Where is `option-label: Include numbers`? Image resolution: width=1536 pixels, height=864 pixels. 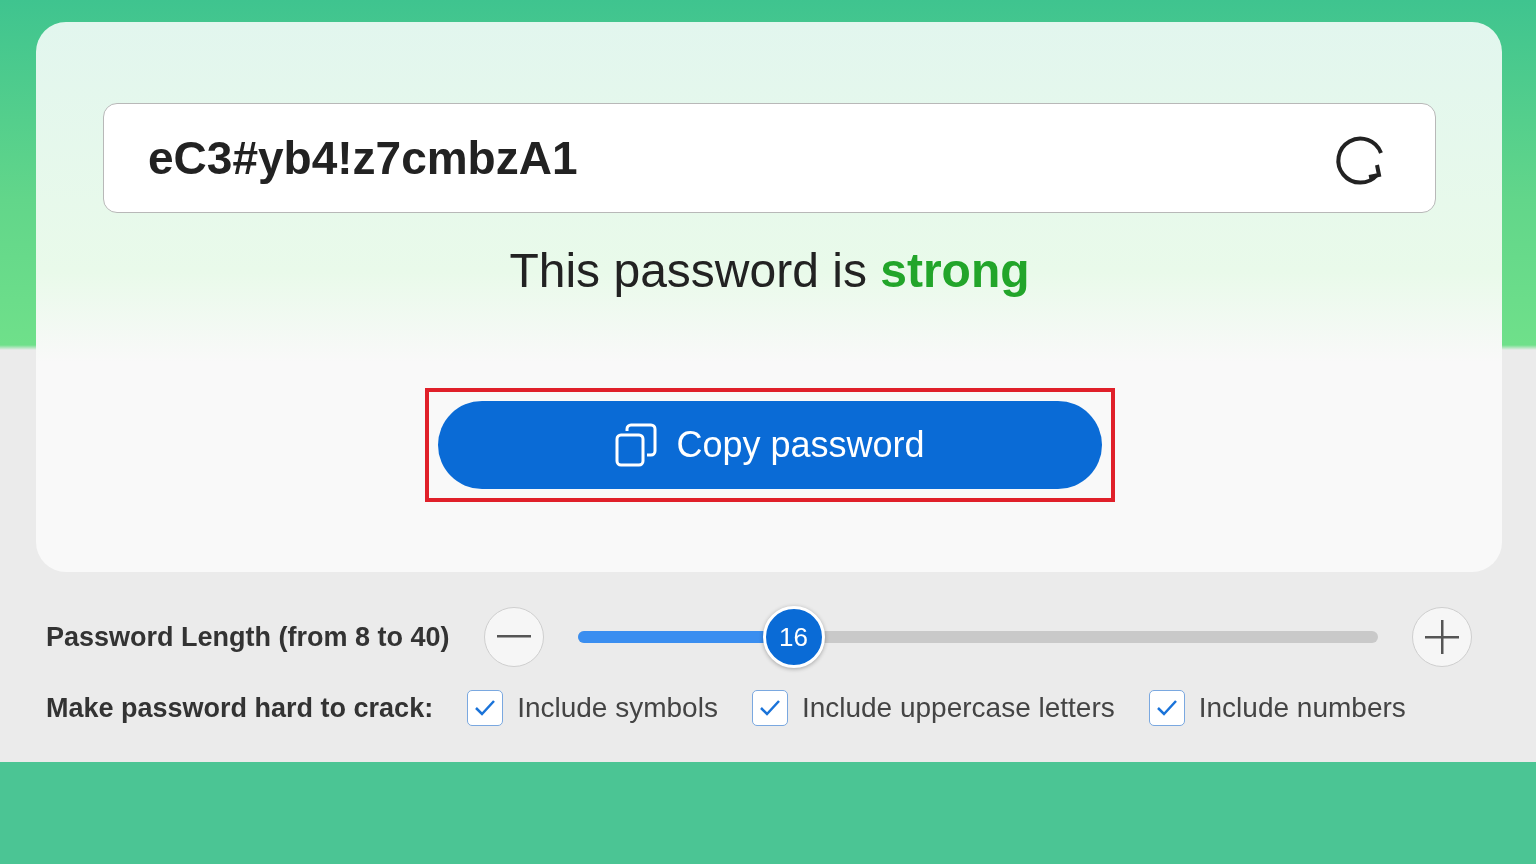
option-label: Include numbers is located at coordinates (1302, 708).